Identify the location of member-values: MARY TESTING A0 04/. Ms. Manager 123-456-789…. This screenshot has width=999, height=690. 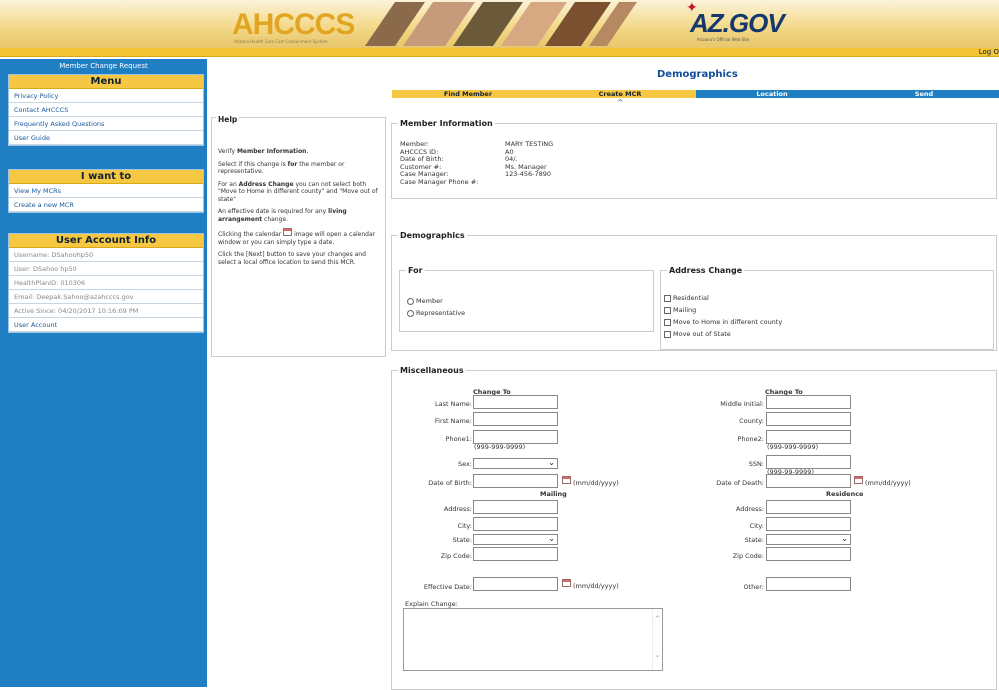
(529, 159).